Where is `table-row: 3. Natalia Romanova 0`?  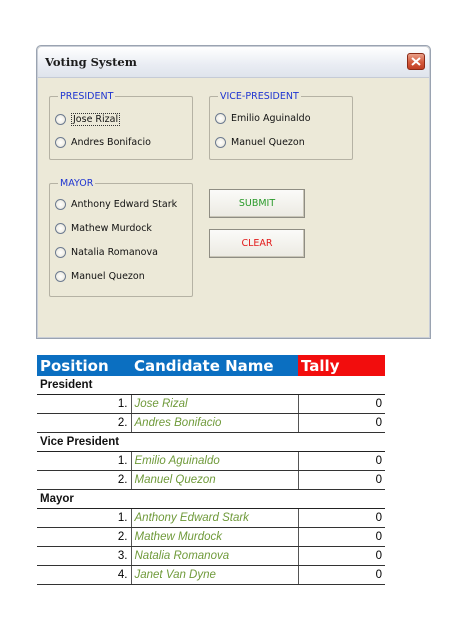
table-row: 3. Natalia Romanova 0 is located at coordinates (211, 556).